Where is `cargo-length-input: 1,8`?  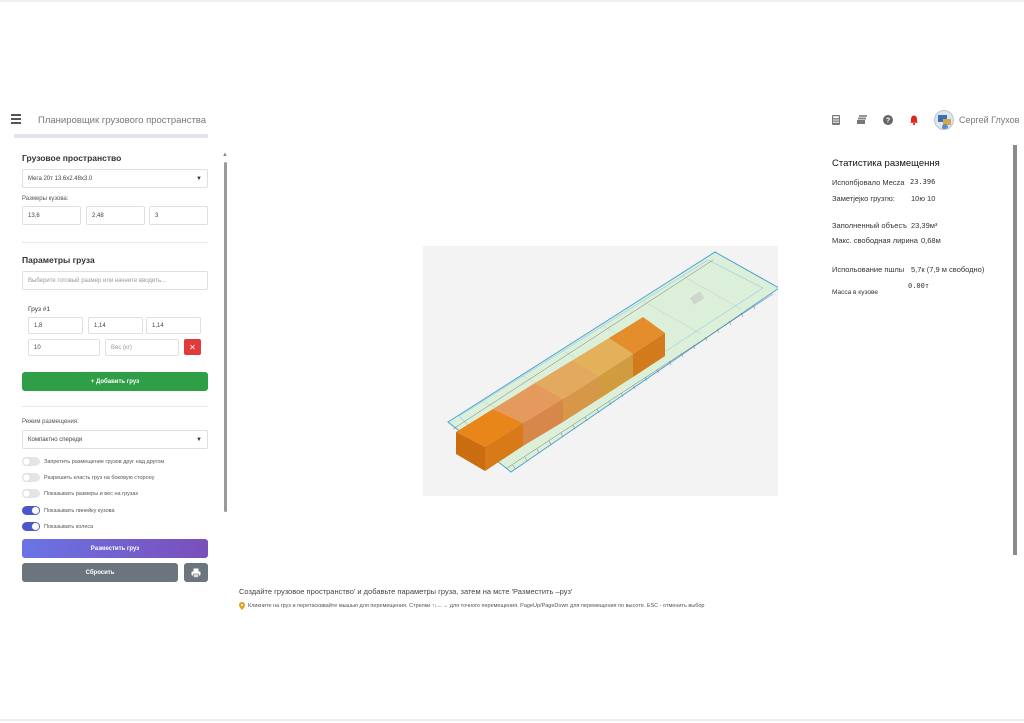
cargo-length-input: 1,8 is located at coordinates (55, 325).